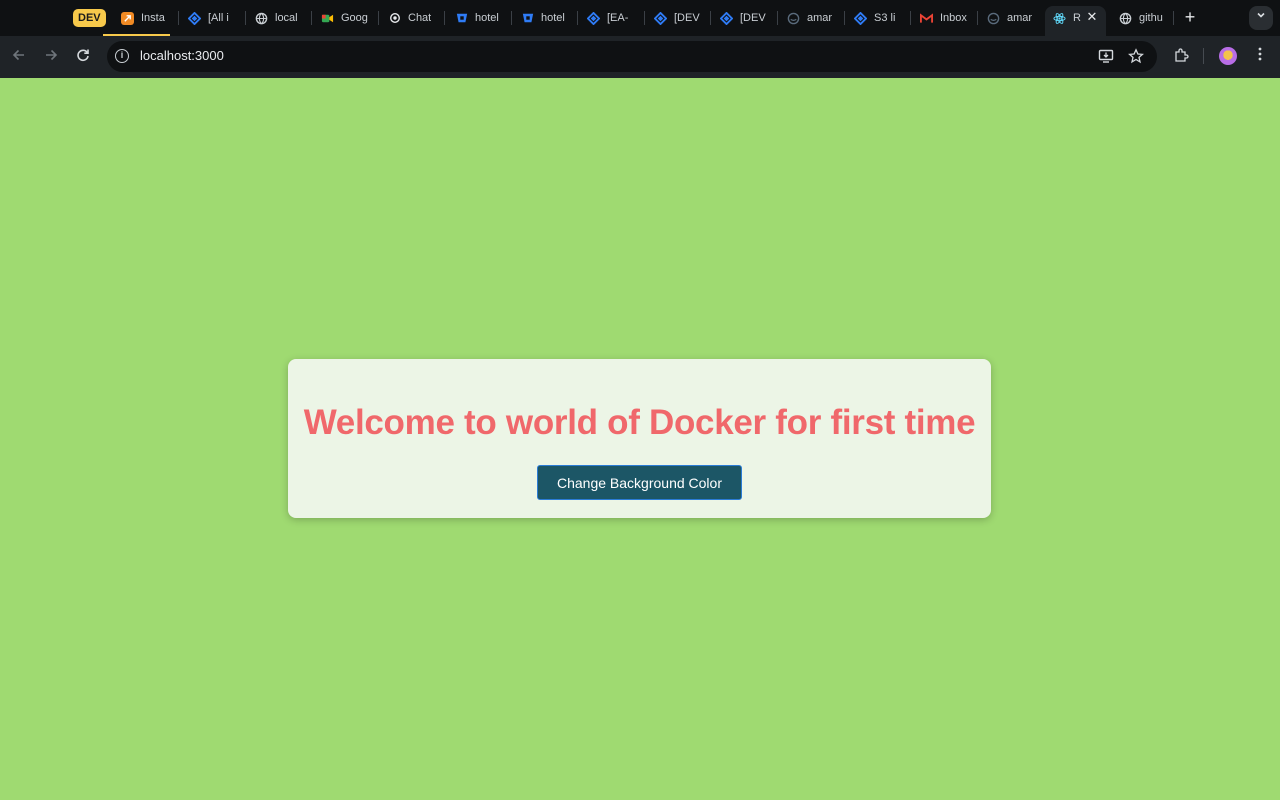 Image resolution: width=1280 pixels, height=800 pixels. What do you see at coordinates (885, 18) in the screenshot?
I see `tab-title: S3 li` at bounding box center [885, 18].